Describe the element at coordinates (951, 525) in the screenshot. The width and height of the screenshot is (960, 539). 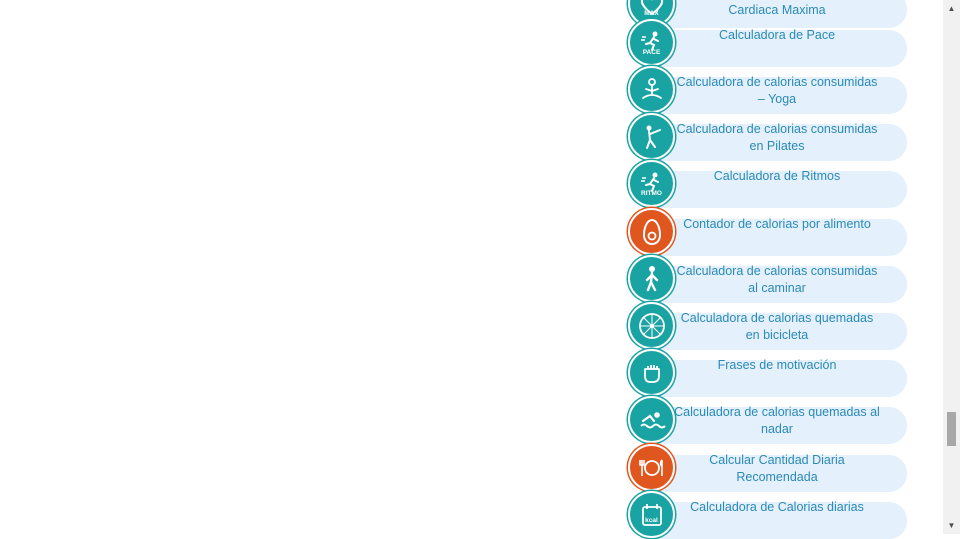
I see `scroll-down-arrow-icon: ▼` at that location.